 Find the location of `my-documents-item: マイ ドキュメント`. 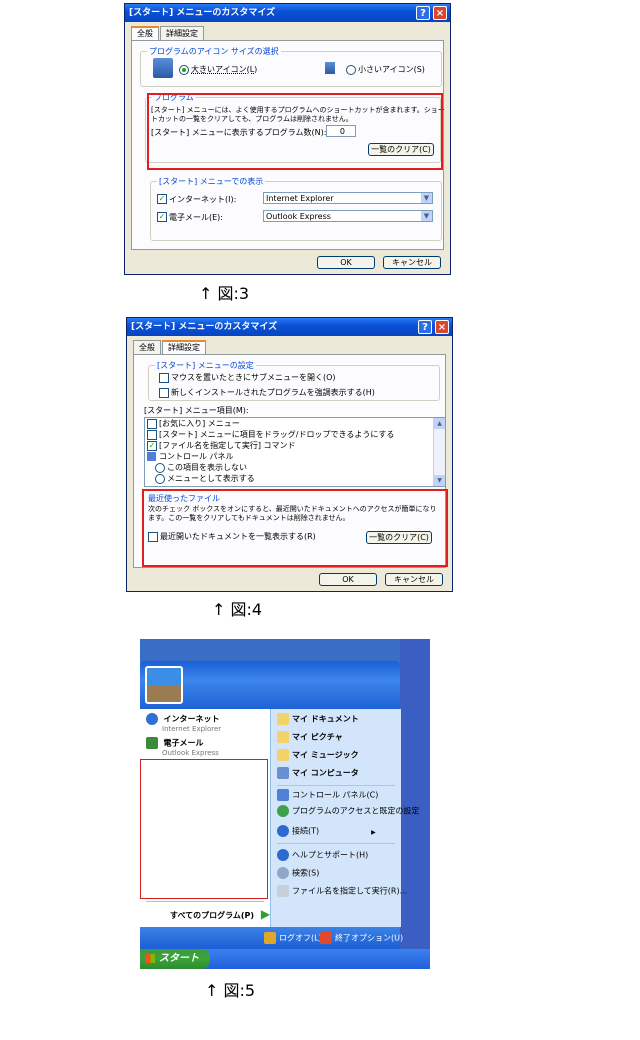

my-documents-item: マイ ドキュメント is located at coordinates (318, 719).